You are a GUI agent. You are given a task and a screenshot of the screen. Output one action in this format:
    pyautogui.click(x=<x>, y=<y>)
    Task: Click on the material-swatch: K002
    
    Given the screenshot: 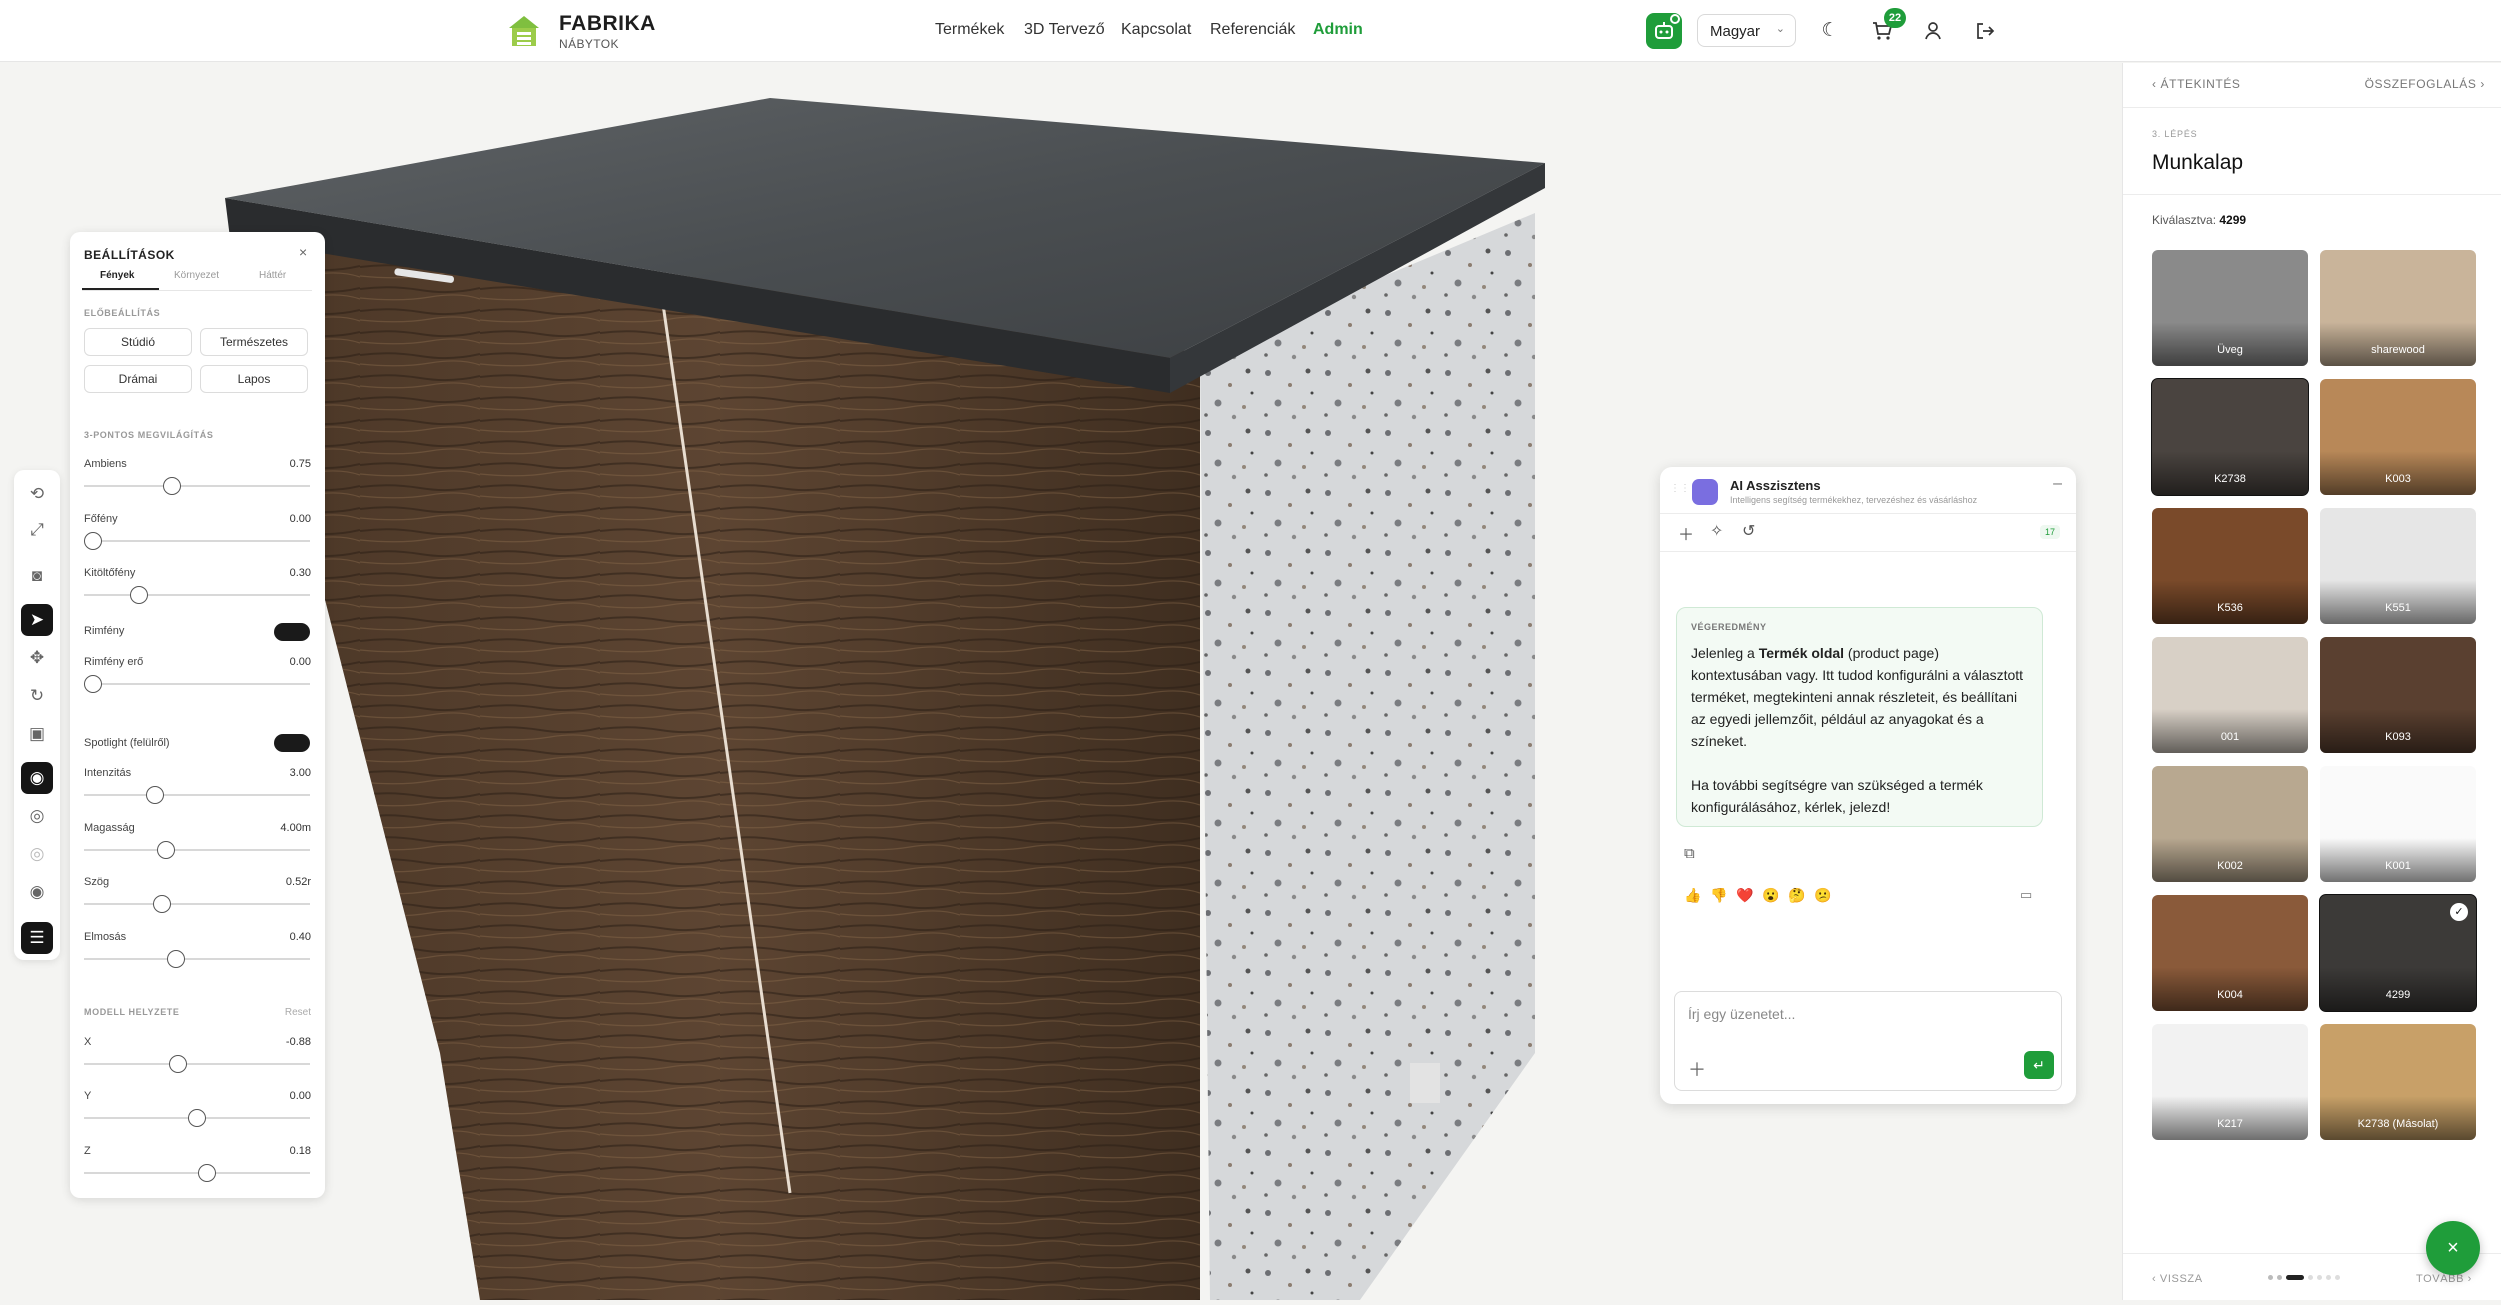 What is the action you would take?
    pyautogui.click(x=2230, y=824)
    